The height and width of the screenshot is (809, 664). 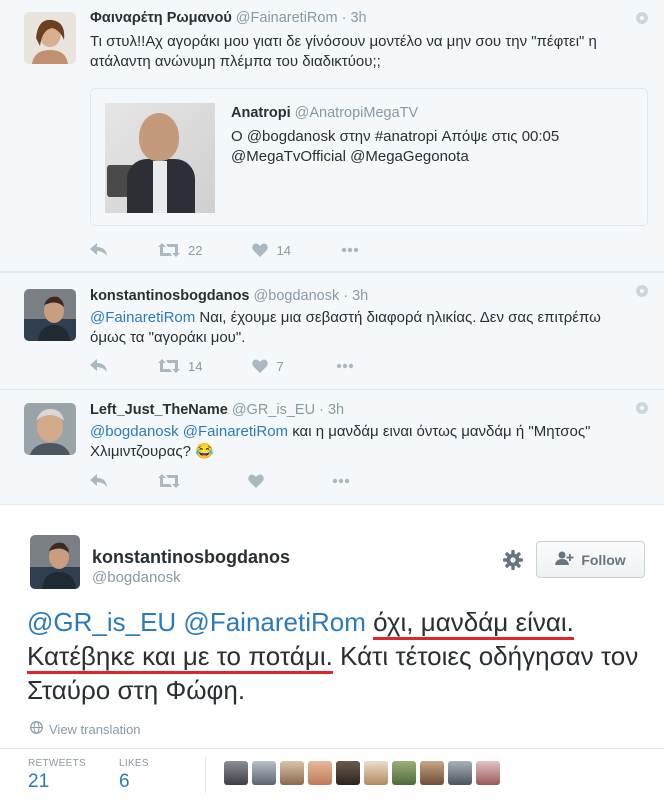 What do you see at coordinates (273, 410) in the screenshot?
I see `username: @GR_is_EU` at bounding box center [273, 410].